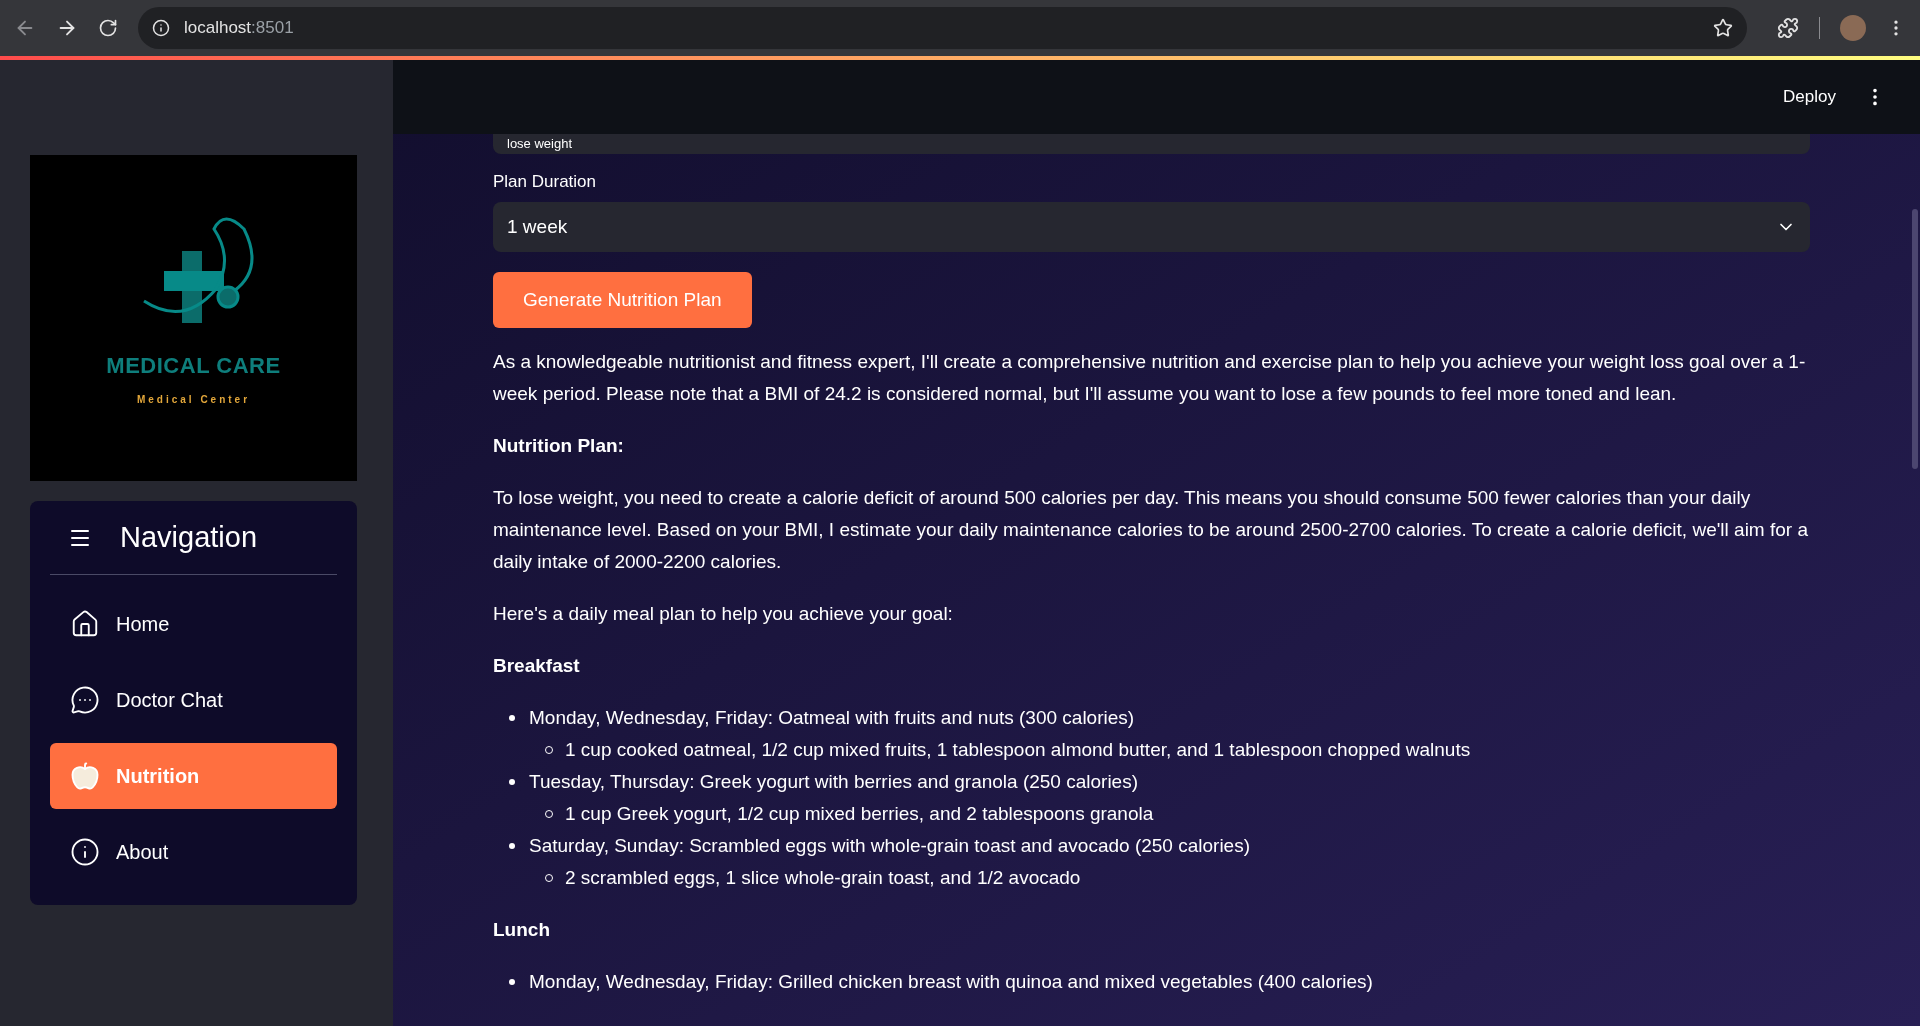 Image resolution: width=1920 pixels, height=1026 pixels. What do you see at coordinates (1809, 97) in the screenshot?
I see `deploy-button: Deploy` at bounding box center [1809, 97].